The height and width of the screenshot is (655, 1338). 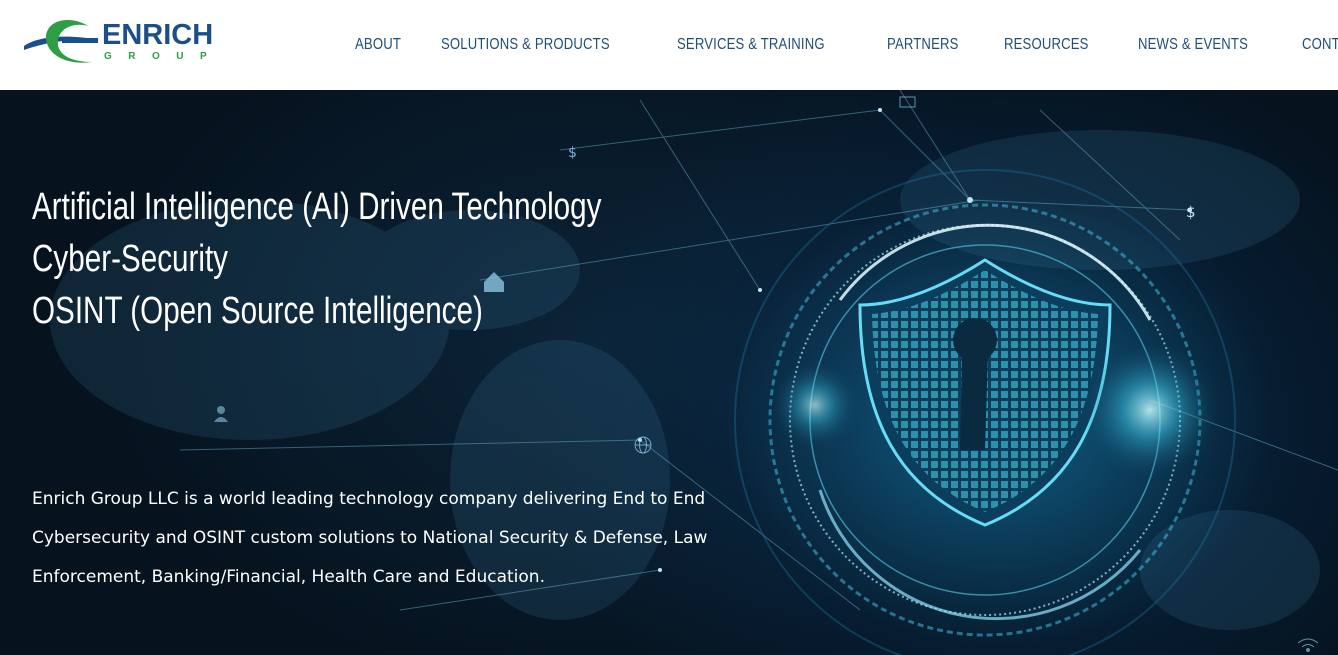 I want to click on swoosh-icon, so click(x=62, y=41).